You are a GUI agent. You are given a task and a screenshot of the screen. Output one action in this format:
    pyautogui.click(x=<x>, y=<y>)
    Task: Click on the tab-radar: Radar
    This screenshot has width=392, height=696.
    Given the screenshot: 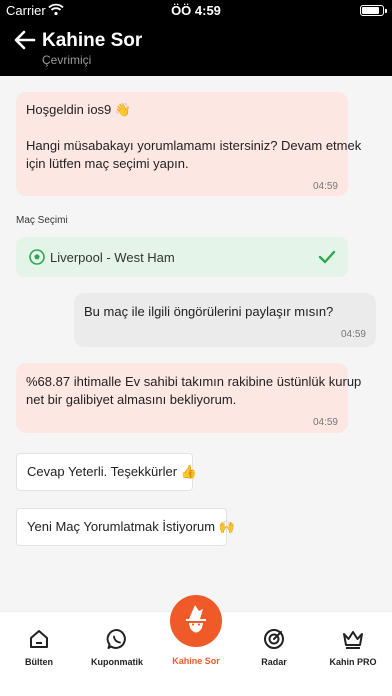 What is the action you would take?
    pyautogui.click(x=274, y=654)
    